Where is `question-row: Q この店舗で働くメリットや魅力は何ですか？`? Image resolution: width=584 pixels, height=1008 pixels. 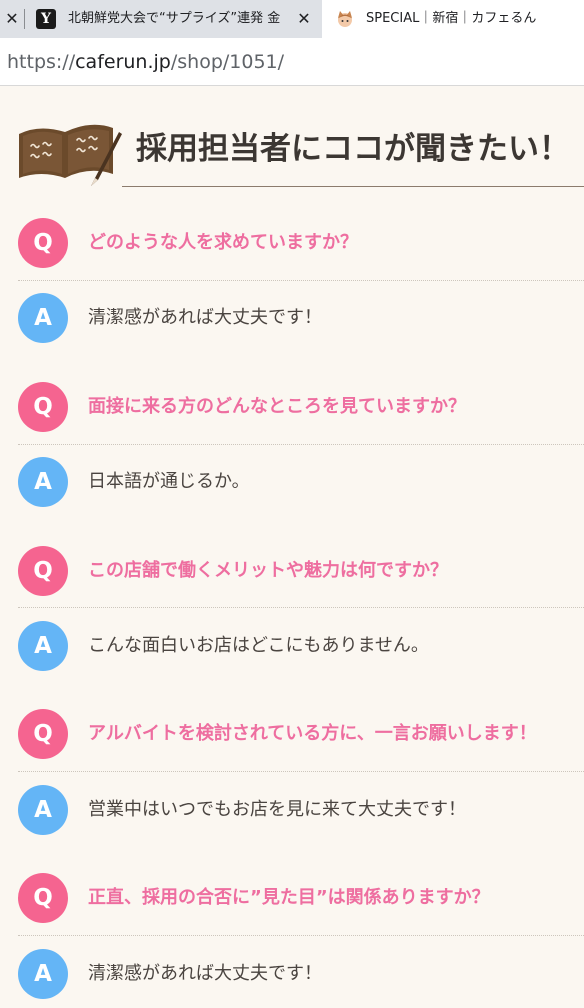 question-row: Q この店舗で働くメリットや魅力は何ですか？ is located at coordinates (292, 574).